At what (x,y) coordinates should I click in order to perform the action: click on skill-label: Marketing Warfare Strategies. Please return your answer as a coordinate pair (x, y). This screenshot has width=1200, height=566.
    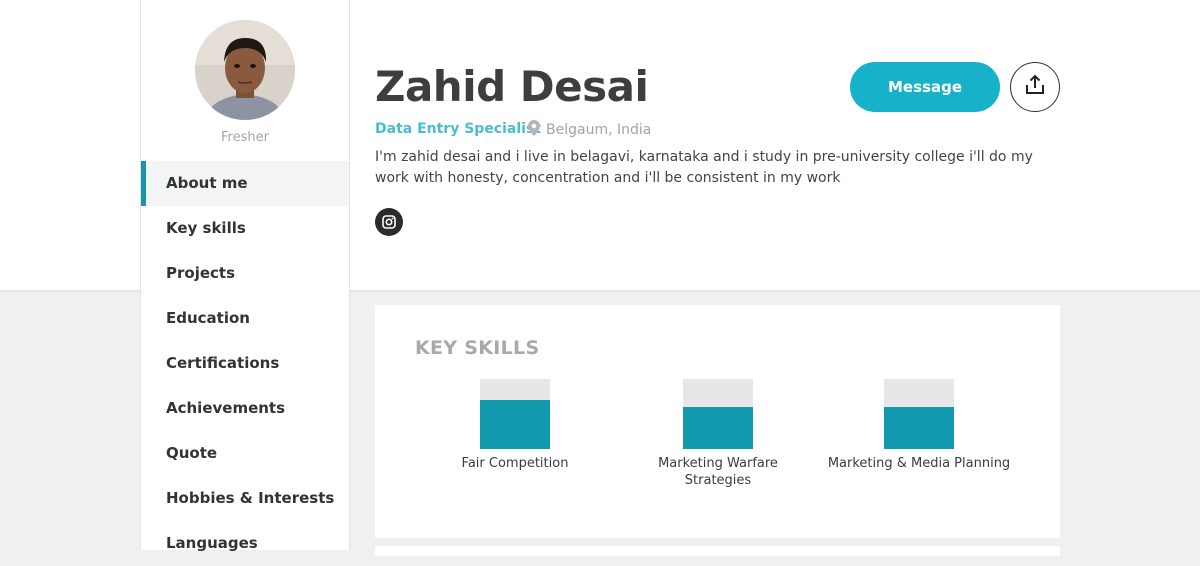
    Looking at the image, I should click on (718, 472).